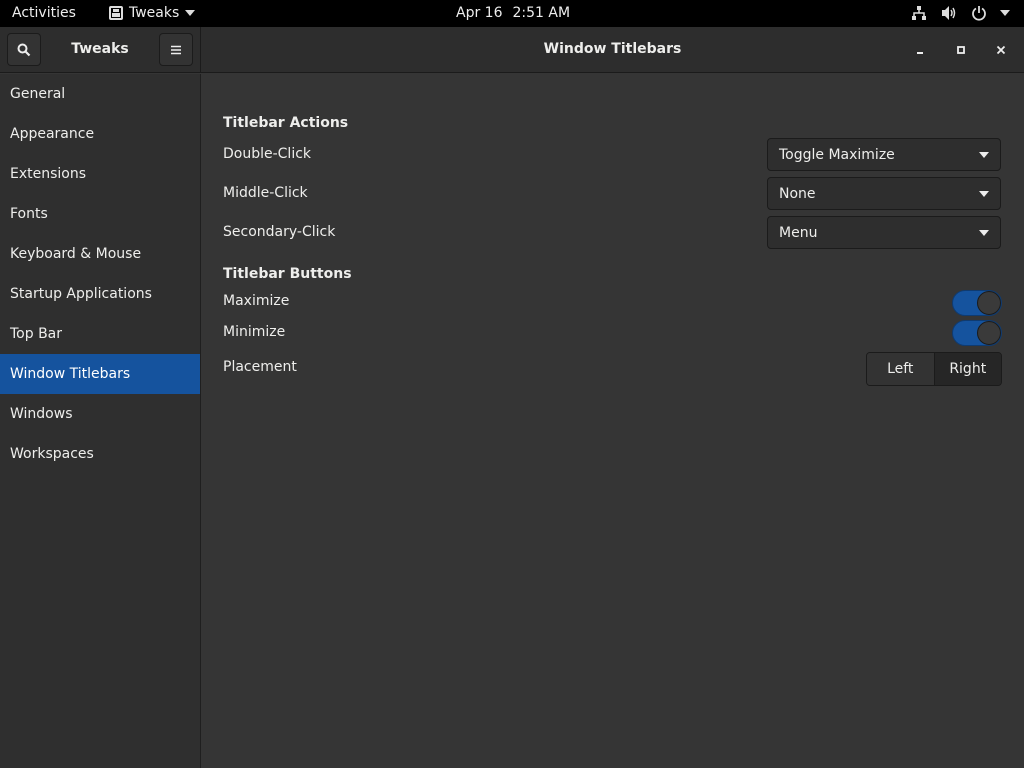  Describe the element at coordinates (100, 334) in the screenshot. I see `sidebar-item-top-bar: Top Bar` at that location.